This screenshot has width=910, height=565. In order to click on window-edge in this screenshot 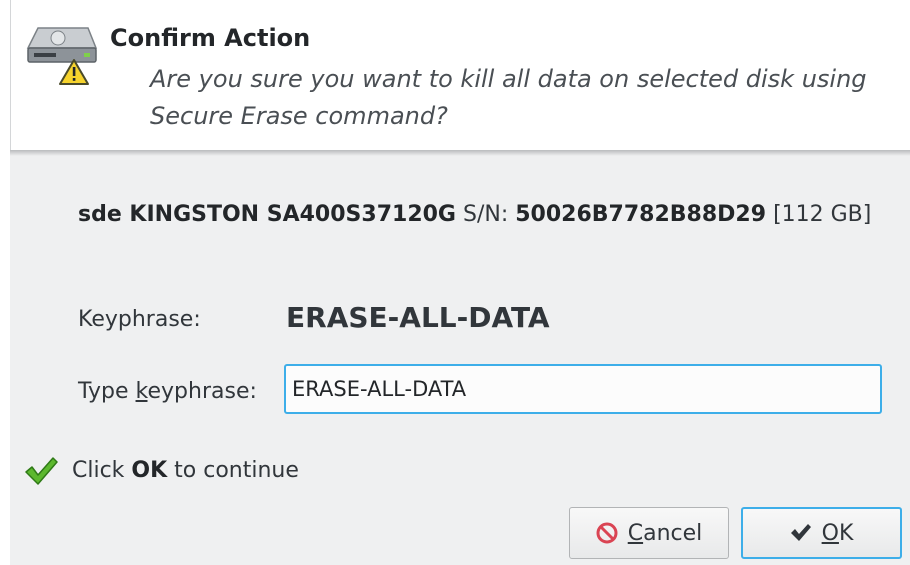, I will do `click(5, 282)`.